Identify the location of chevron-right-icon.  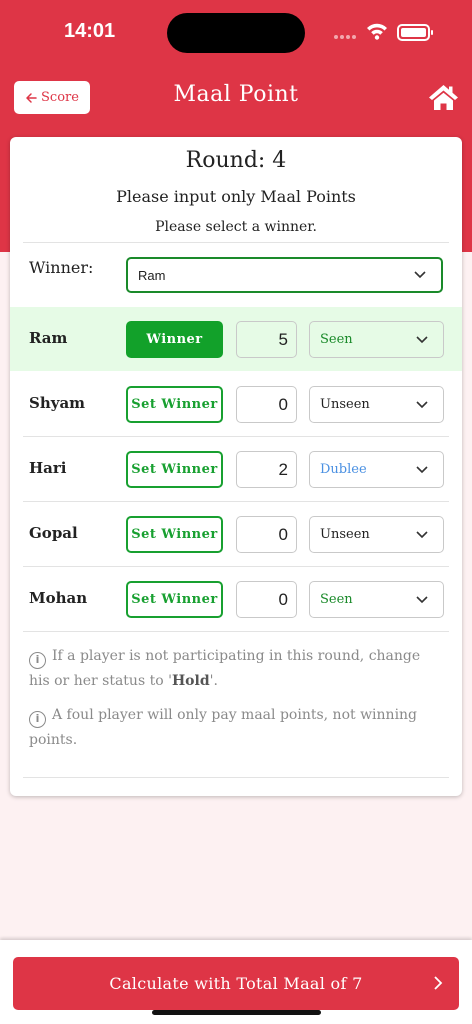
(438, 983).